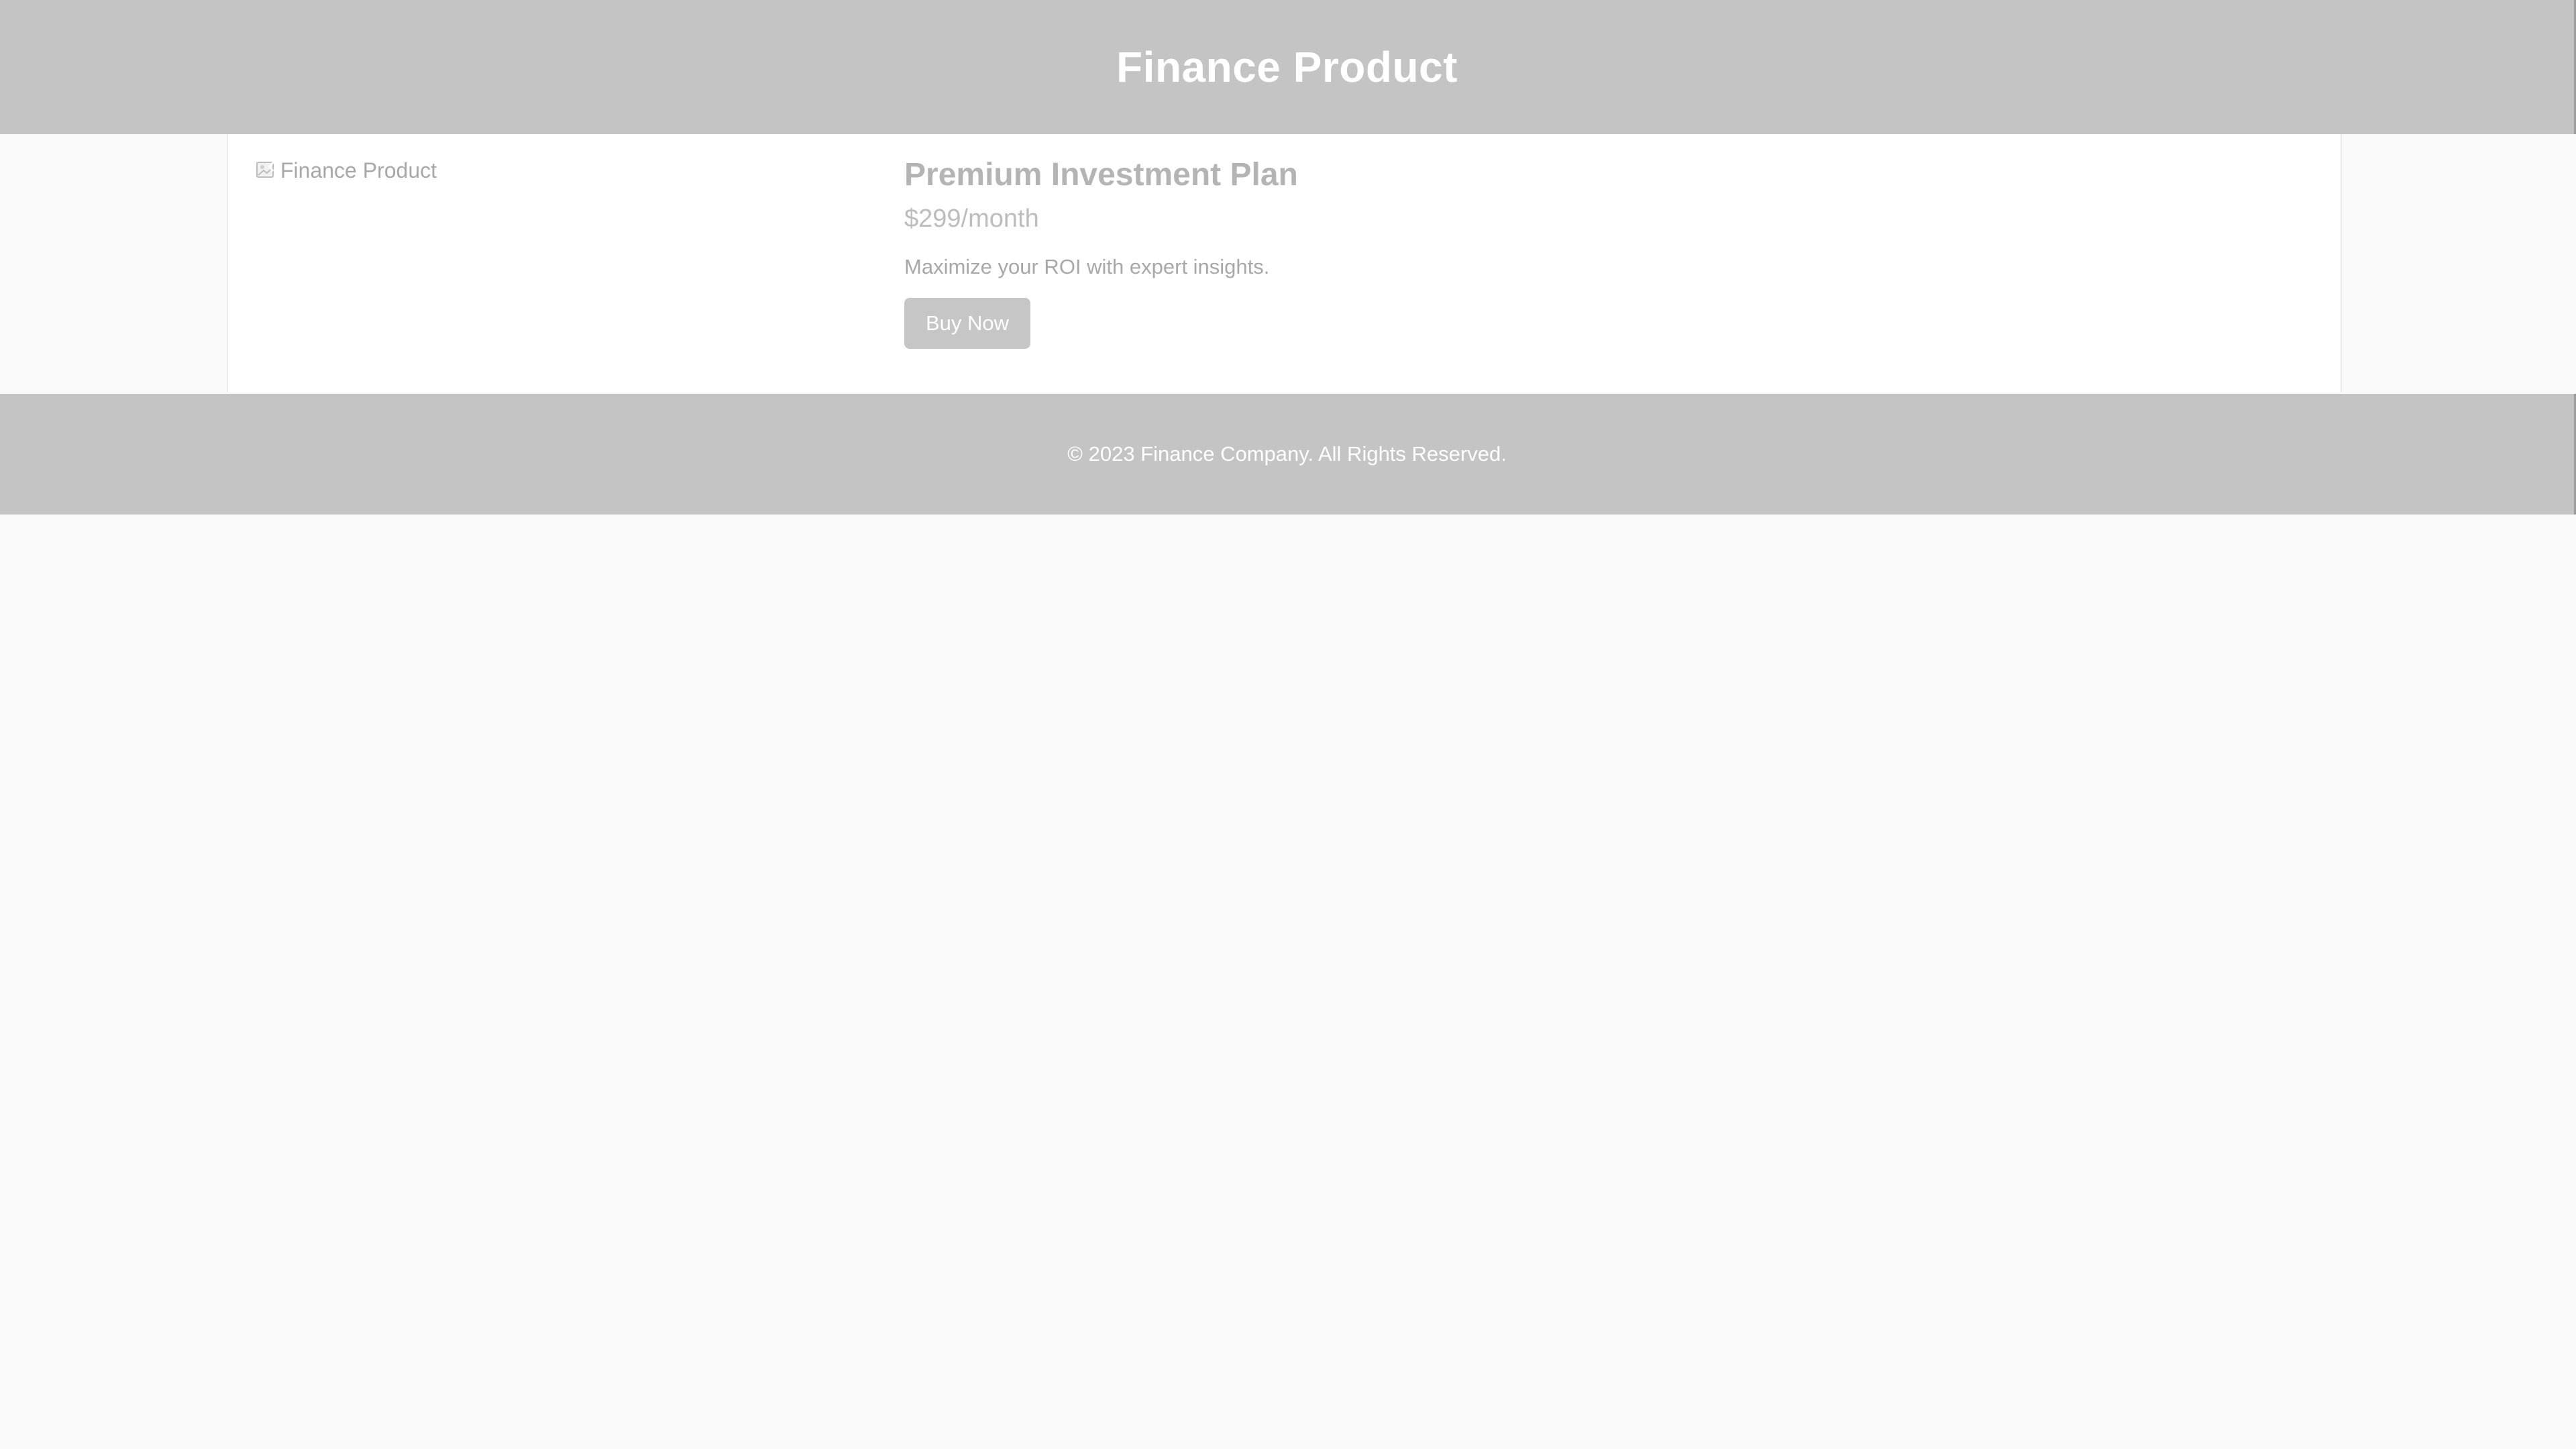  What do you see at coordinates (1087, 267) in the screenshot?
I see `product-description: Maximize your ROI with expert insights.` at bounding box center [1087, 267].